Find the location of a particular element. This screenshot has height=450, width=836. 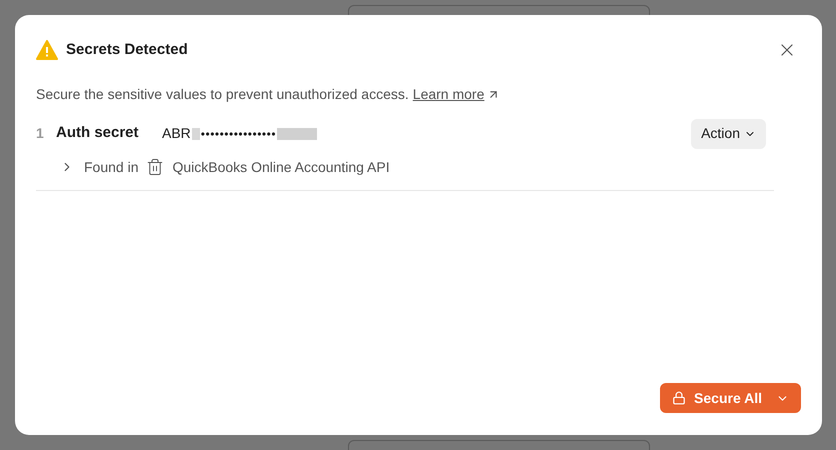

masked-value: •••••••••••••••• is located at coordinates (238, 134).